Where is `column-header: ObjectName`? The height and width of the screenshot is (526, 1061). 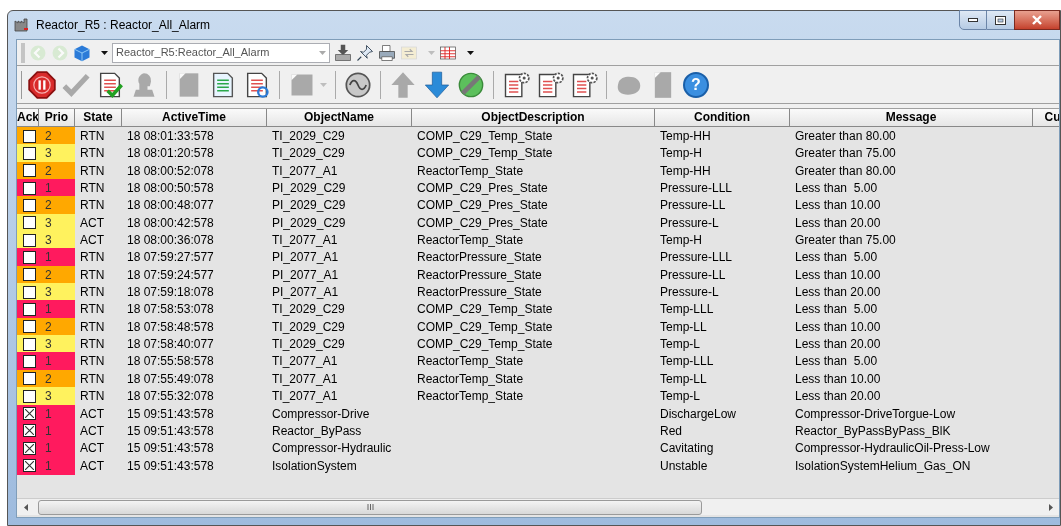
column-header: ObjectName is located at coordinates (339, 118).